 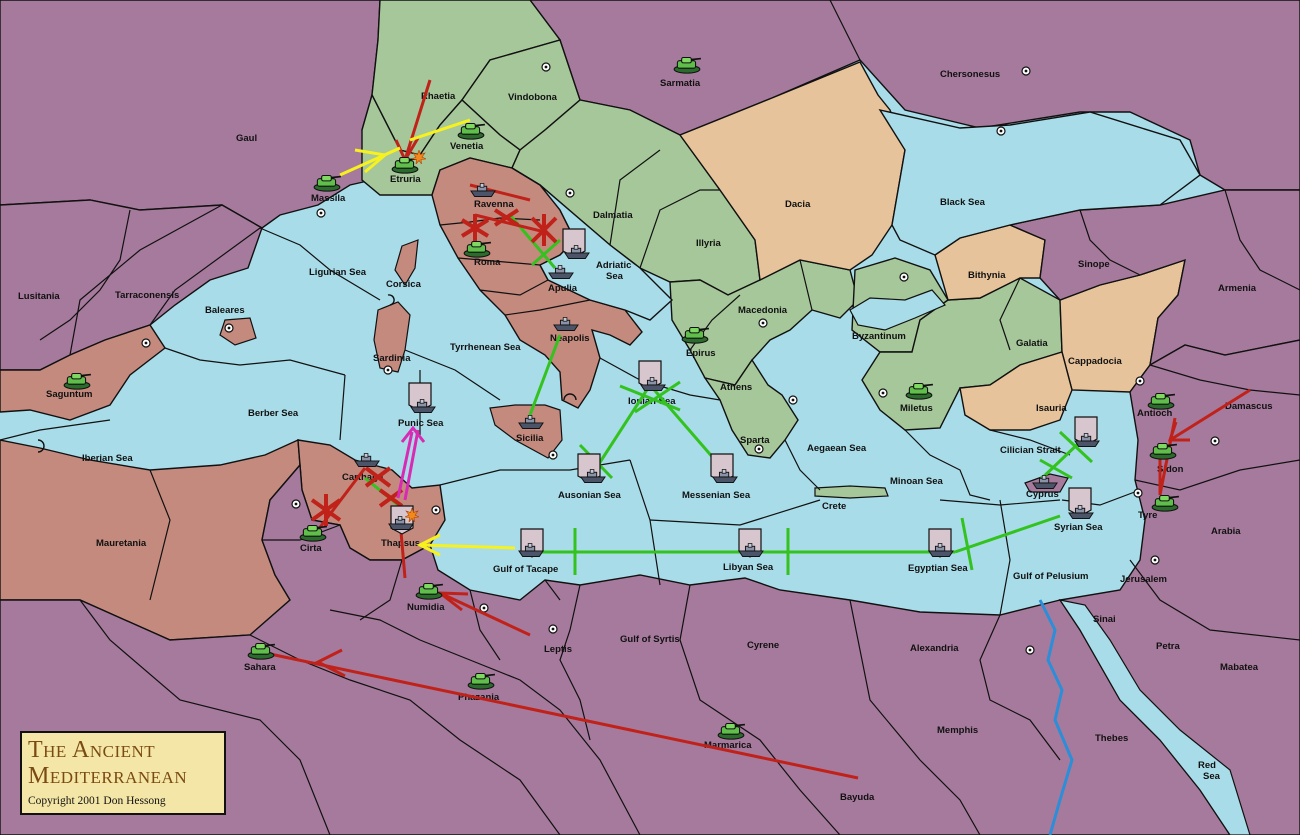 I want to click on label-tyrrhenean-sea: Tyrrhenean Sea, so click(x=485, y=347).